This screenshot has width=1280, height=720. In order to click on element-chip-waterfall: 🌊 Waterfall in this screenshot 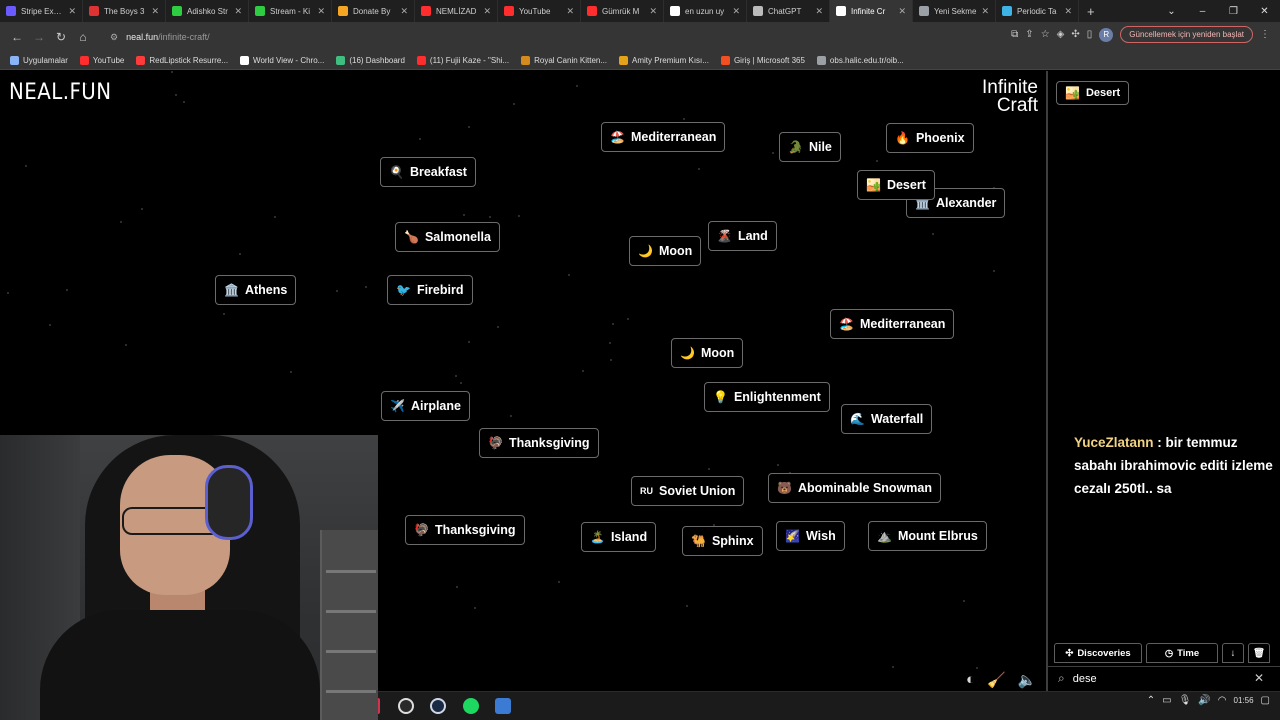, I will do `click(887, 419)`.